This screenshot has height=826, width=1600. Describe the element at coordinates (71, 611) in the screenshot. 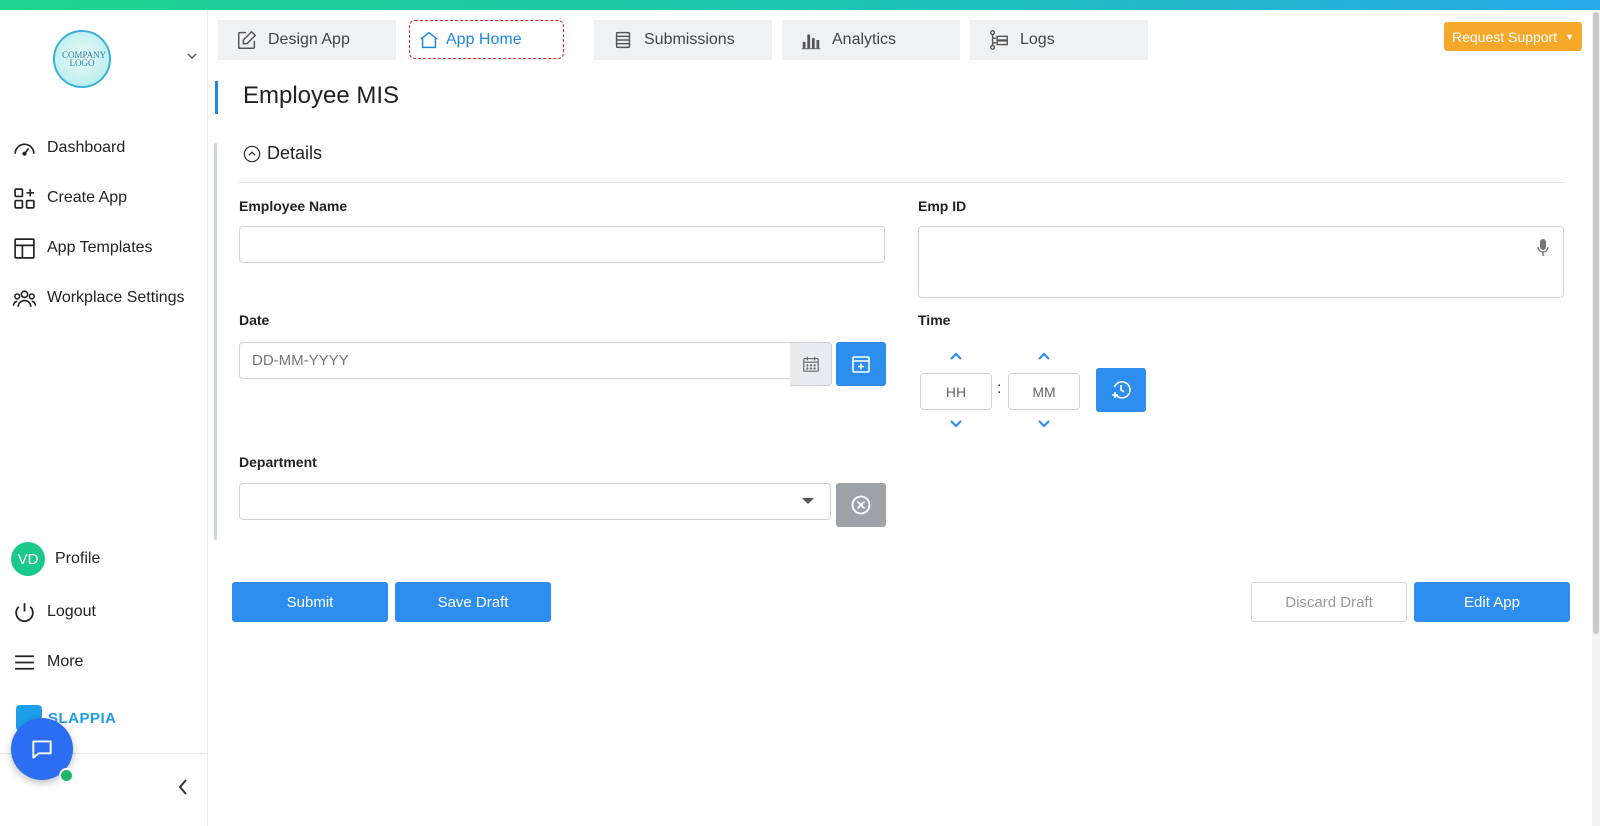

I see `nav-logout-label: Logout` at that location.